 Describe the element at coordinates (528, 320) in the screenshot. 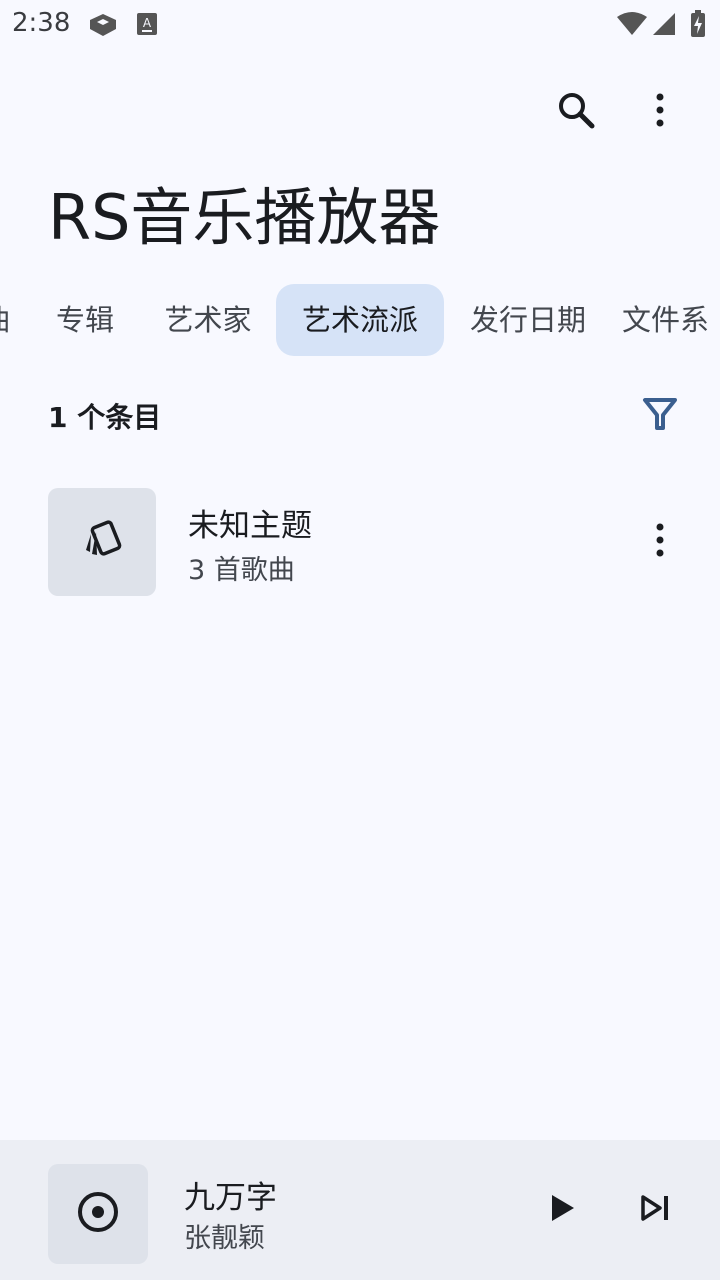

I see `tab-release-date: 发行日期` at that location.